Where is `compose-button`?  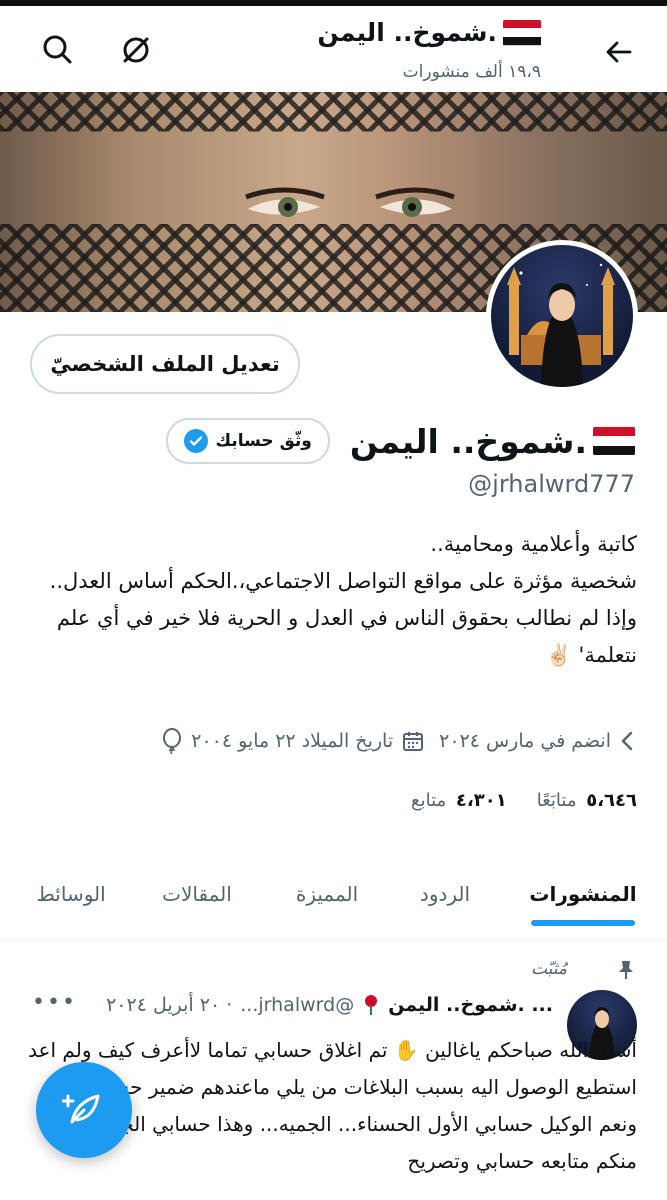
compose-button is located at coordinates (84, 1110).